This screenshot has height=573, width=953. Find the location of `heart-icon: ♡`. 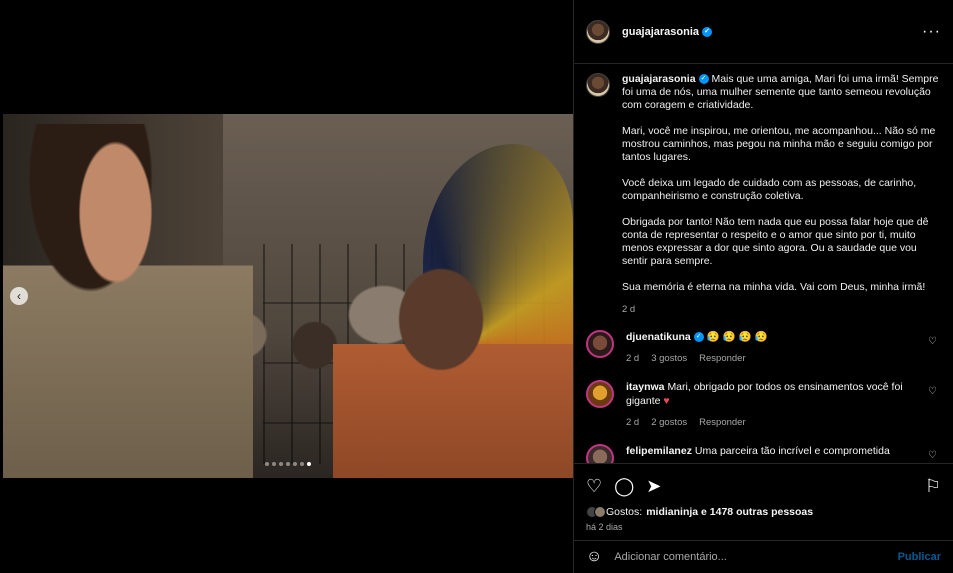

heart-icon: ♡ is located at coordinates (594, 486).